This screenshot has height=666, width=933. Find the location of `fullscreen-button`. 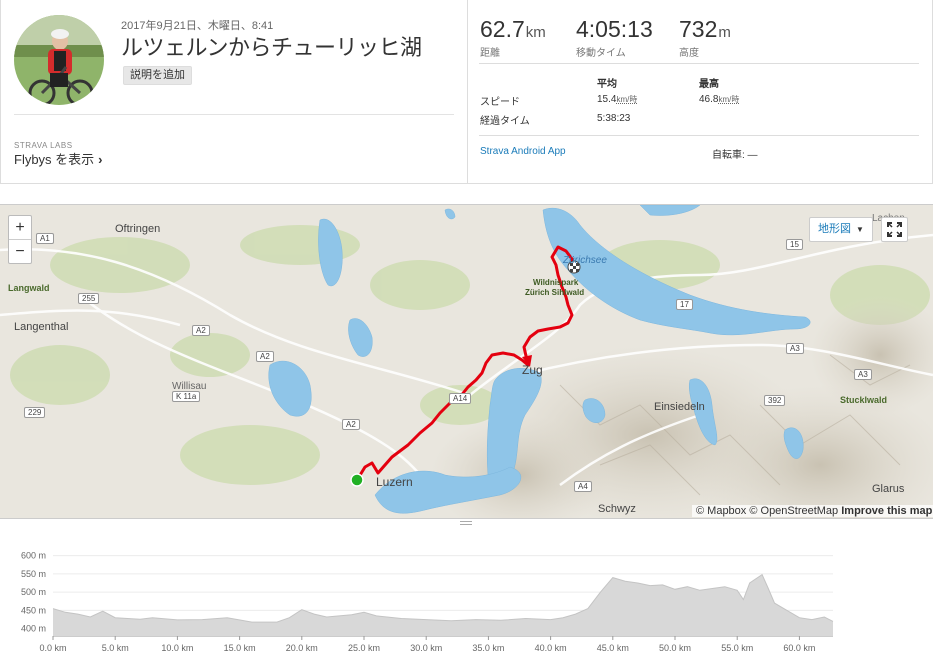

fullscreen-button is located at coordinates (894, 229).